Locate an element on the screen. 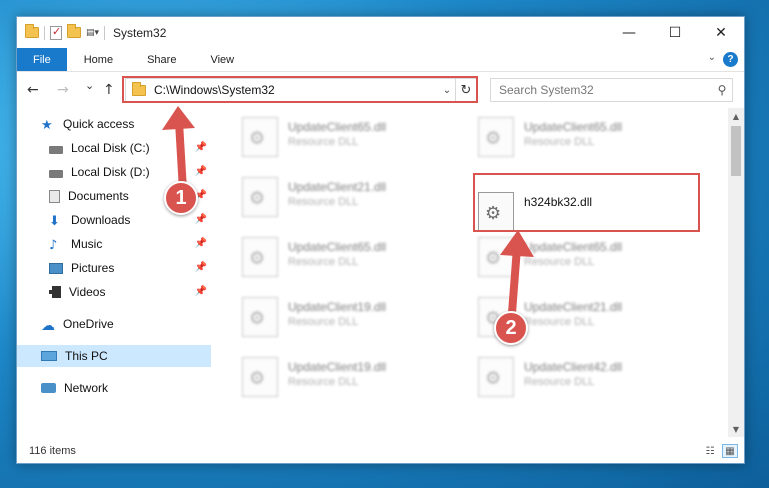 This screenshot has width=769, height=488. sidebar-item-label: Videos is located at coordinates (87, 292).